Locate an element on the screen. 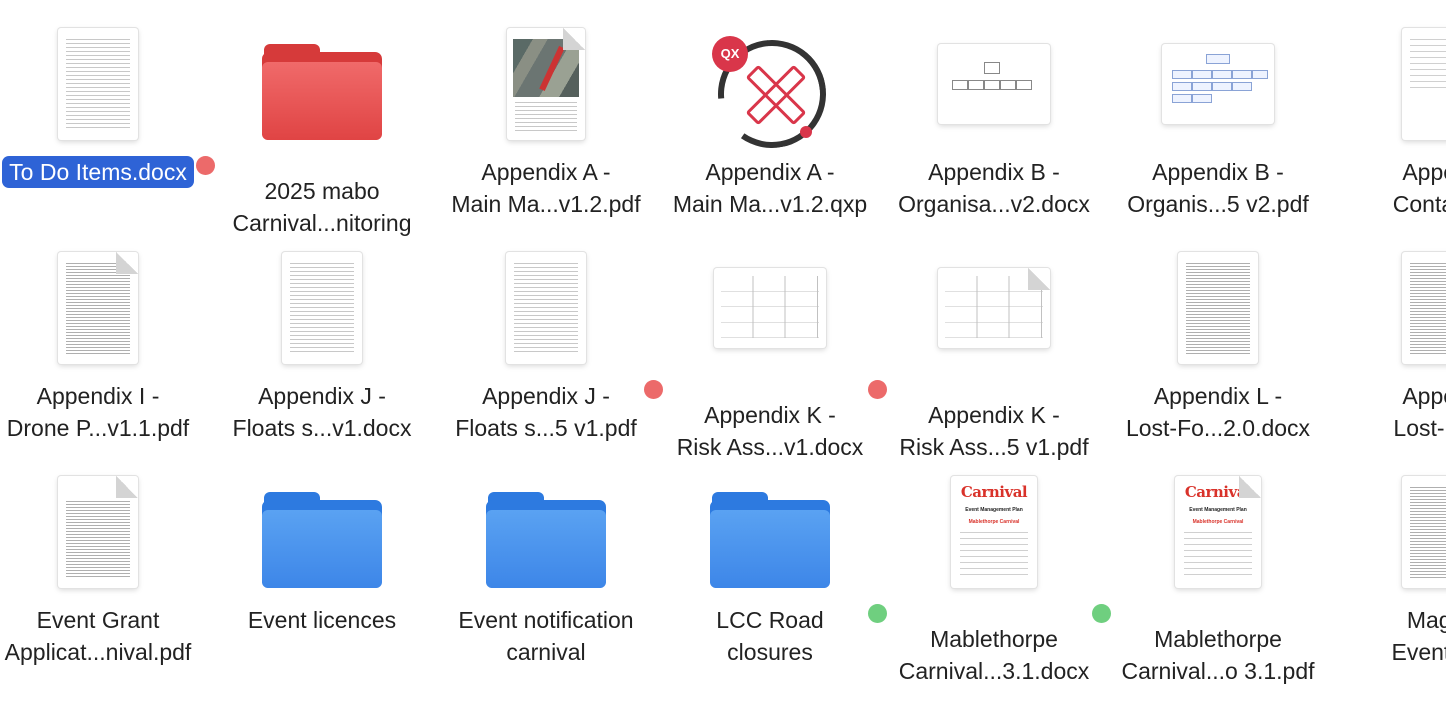 Image resolution: width=1446 pixels, height=712 pixels. file-name-label: Appendix B - Organis...5 v2.pdf is located at coordinates (1218, 188).